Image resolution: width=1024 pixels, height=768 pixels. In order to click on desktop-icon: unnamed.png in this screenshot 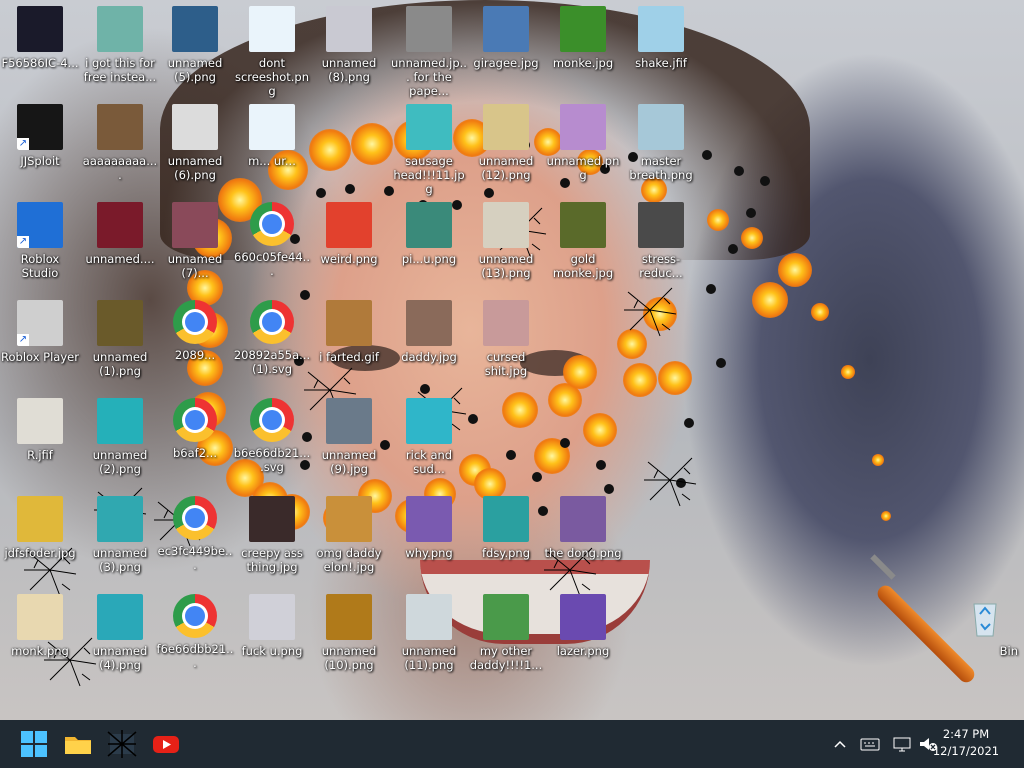, I will do `click(583, 152)`.